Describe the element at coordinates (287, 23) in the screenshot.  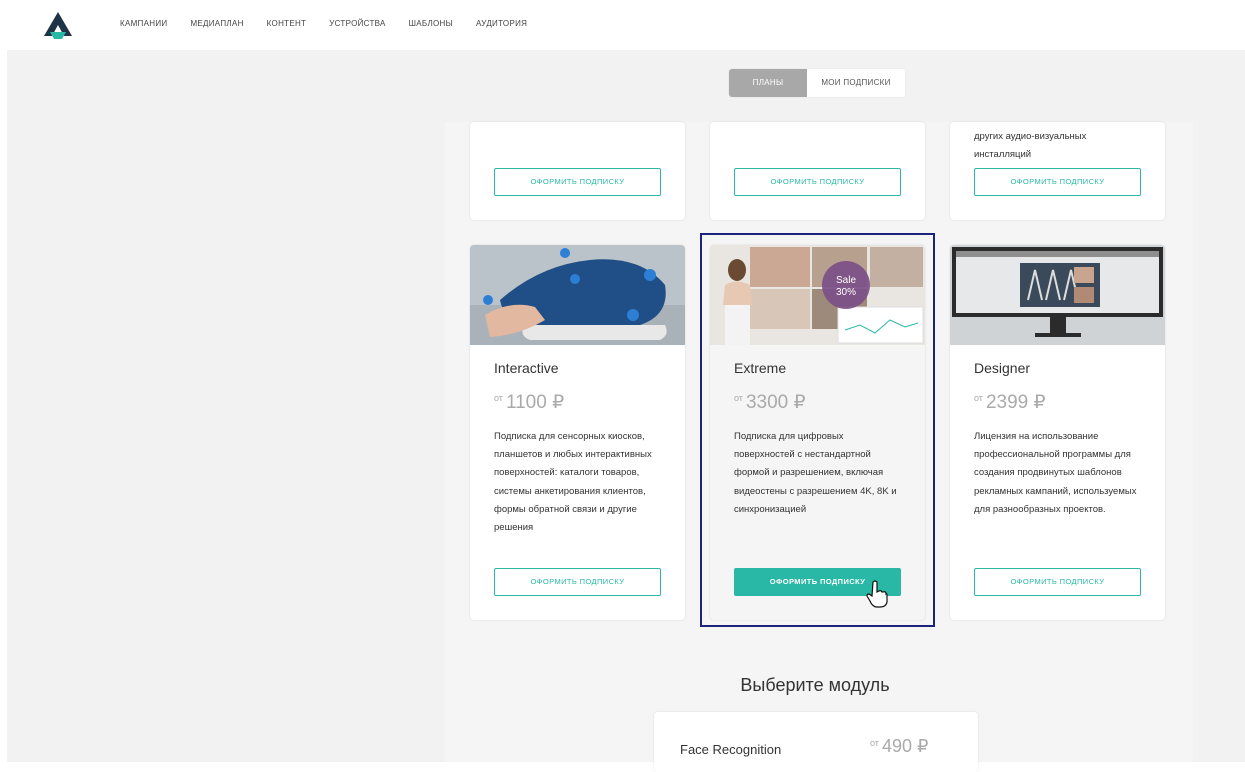
I see `nav-item-content: КОНТЕНТ` at that location.